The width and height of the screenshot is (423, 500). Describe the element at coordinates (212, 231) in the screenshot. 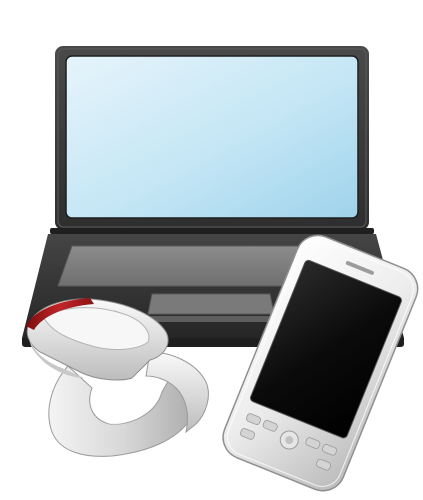

I see `laptop-hinge` at that location.